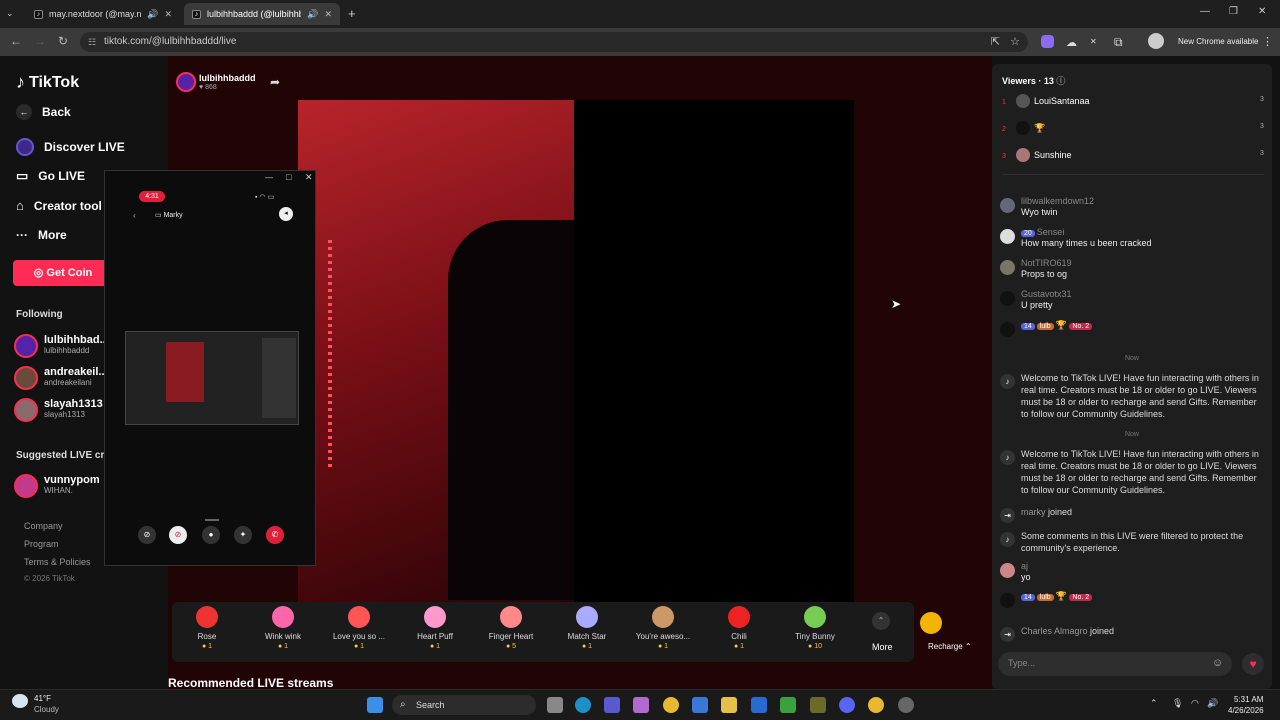 This screenshot has height=720, width=1280. I want to click on gift-item: Wink wink ● 1, so click(283, 628).